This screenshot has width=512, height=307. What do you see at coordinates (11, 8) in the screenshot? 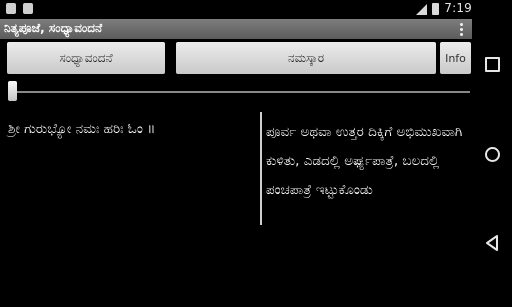
I see `notification-icon` at bounding box center [11, 8].